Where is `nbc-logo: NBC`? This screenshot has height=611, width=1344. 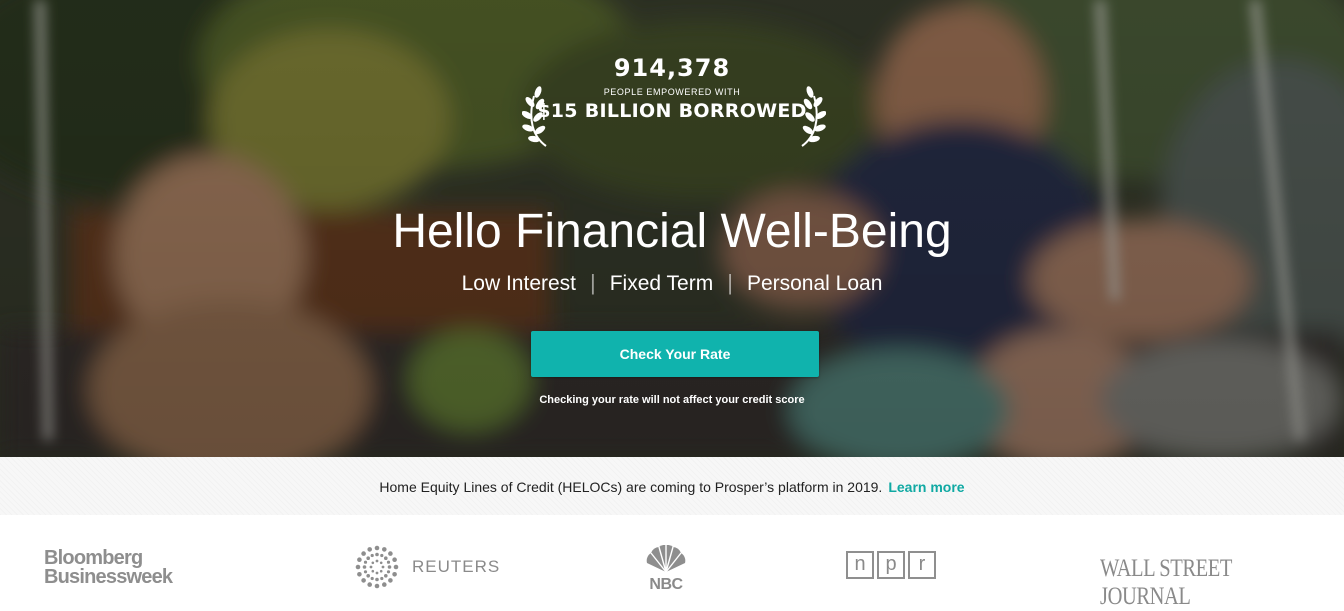
nbc-logo: NBC is located at coordinates (666, 569).